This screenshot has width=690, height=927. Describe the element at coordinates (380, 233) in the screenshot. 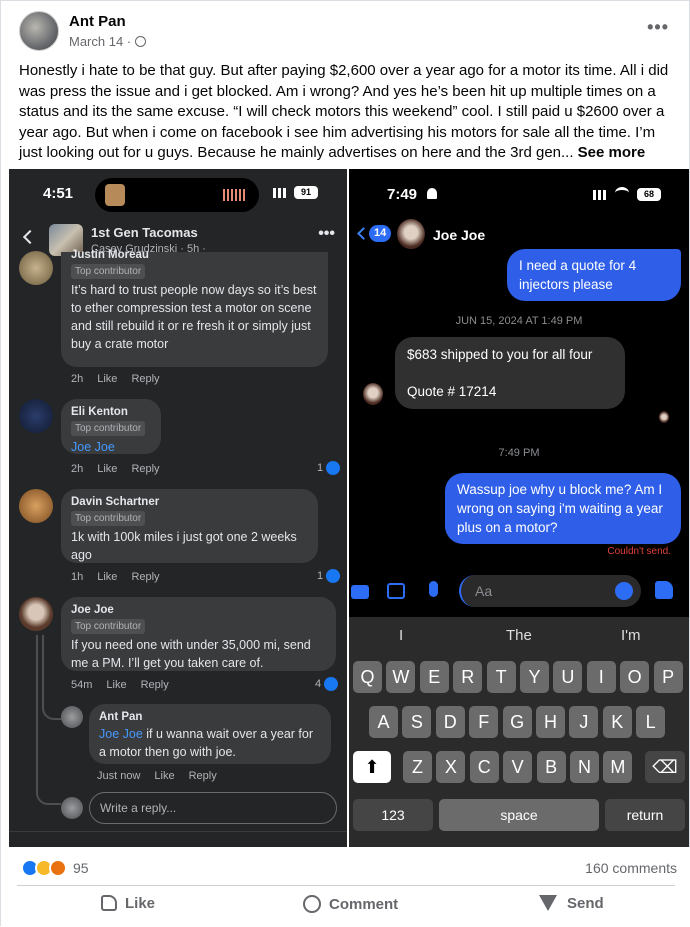

I see `unread-count-badge: 14` at that location.